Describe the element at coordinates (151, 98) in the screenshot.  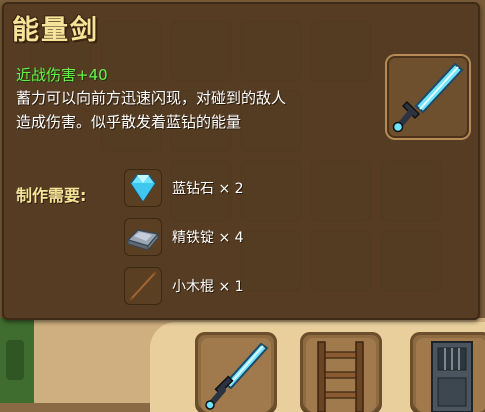
I see `item-description-line: 蓄力可以向前方迅速闪现，对碰到的敌人` at that location.